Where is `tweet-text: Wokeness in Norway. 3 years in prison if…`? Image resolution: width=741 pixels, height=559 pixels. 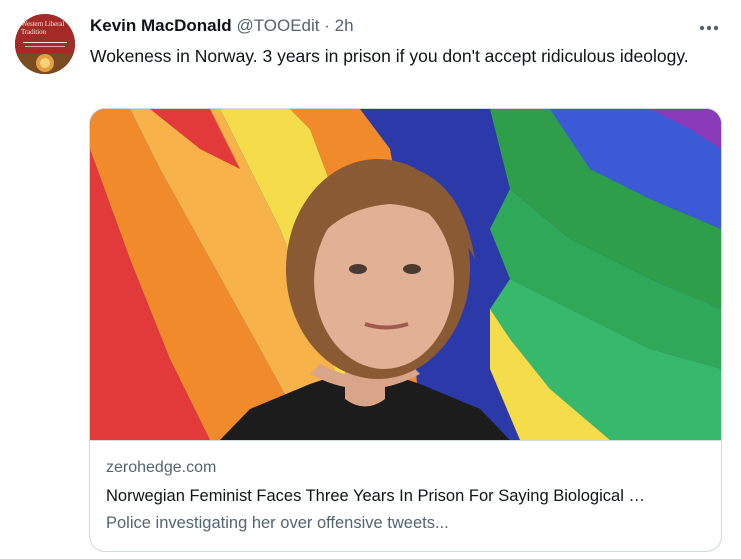
tweet-text: Wokeness in Norway. 3 years in prison if… is located at coordinates (389, 56).